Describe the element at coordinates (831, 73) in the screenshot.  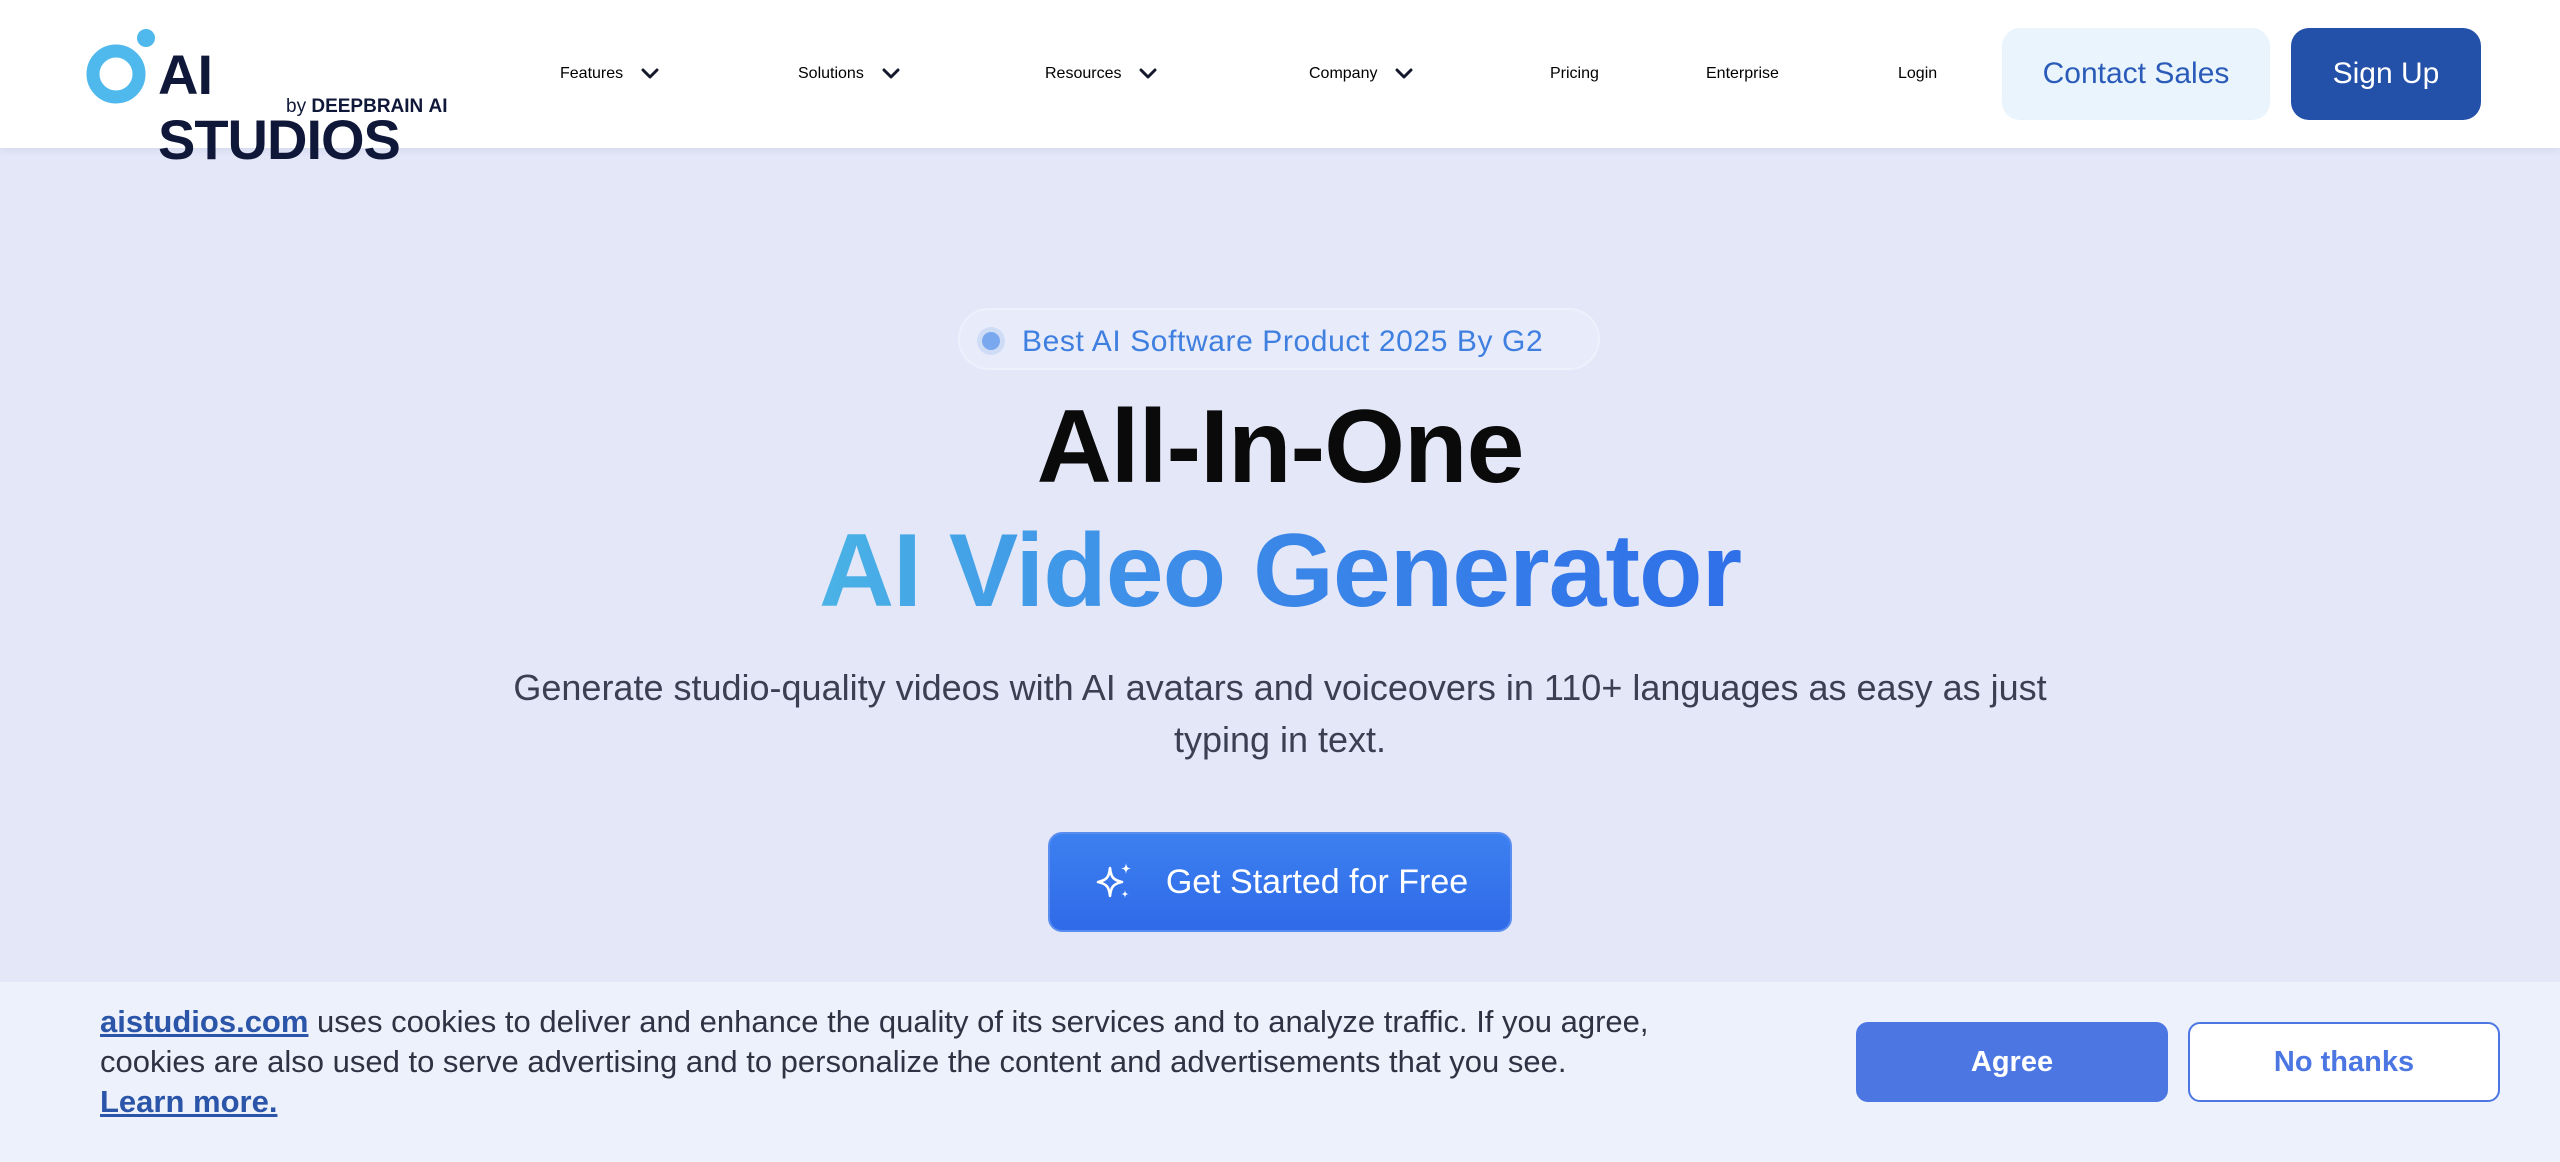
I see `nav-solutions-label: Solutions` at that location.